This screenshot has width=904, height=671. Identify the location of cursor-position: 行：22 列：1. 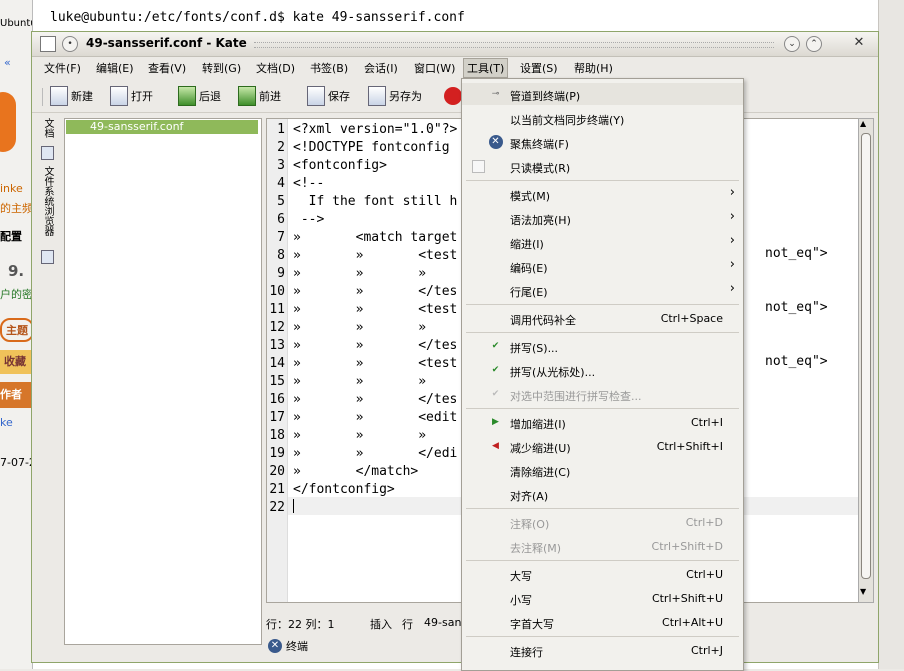
(300, 624).